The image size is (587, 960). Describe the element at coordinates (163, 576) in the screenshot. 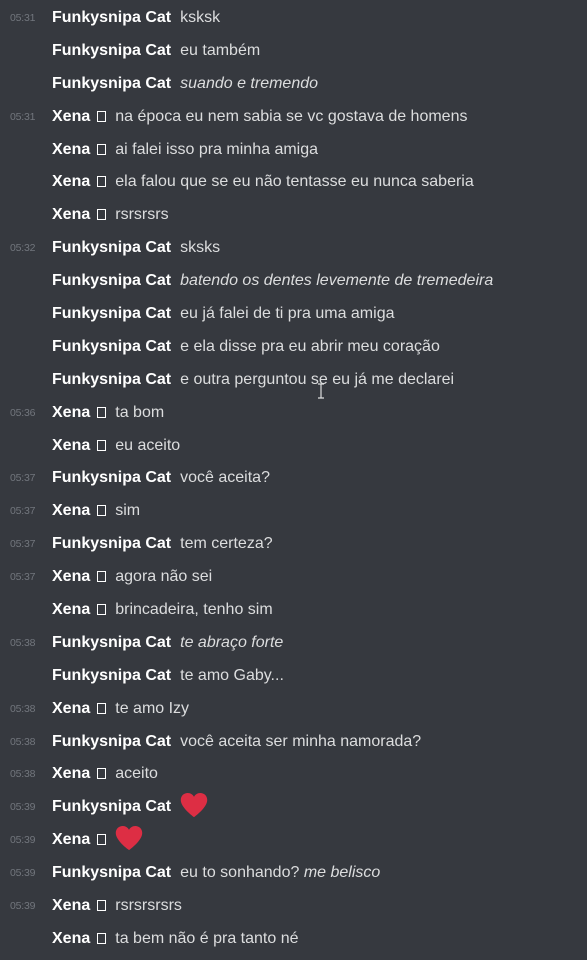

I see `message-text: agora não sei` at that location.